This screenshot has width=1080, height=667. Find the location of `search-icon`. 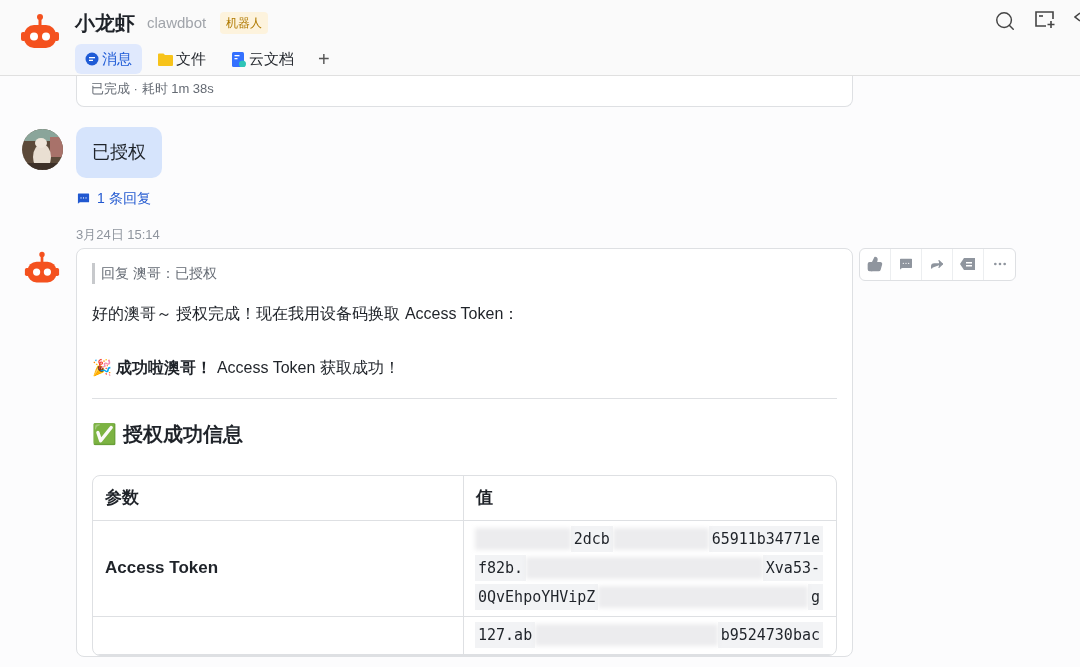

search-icon is located at coordinates (1005, 21).